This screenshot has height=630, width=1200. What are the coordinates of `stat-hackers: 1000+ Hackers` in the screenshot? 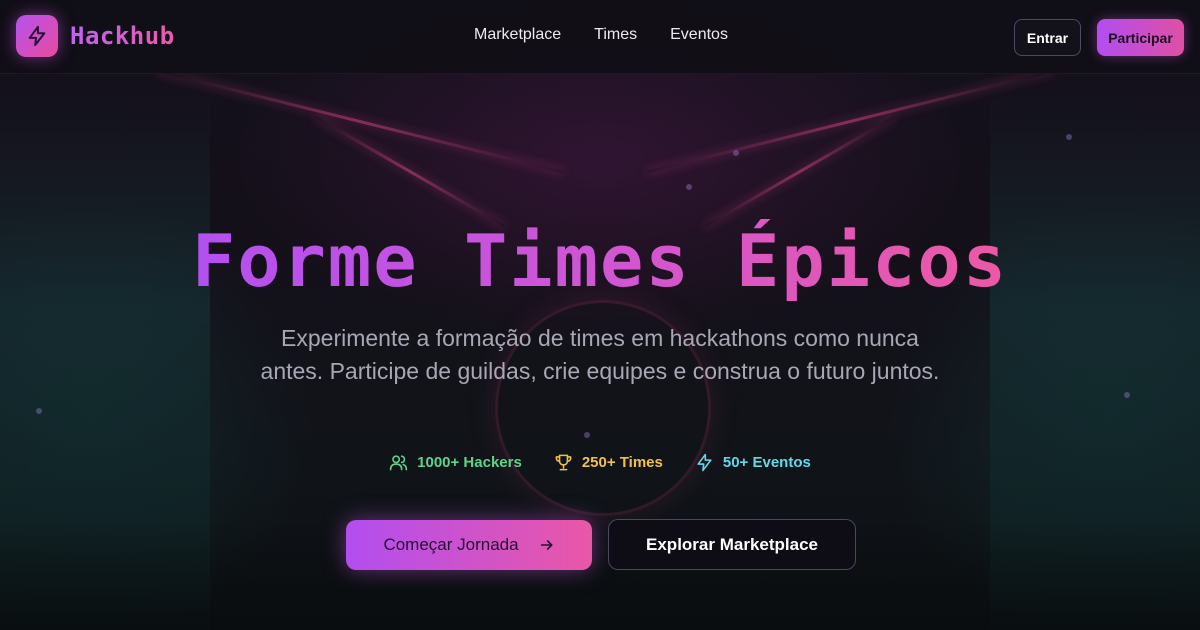 It's located at (455, 462).